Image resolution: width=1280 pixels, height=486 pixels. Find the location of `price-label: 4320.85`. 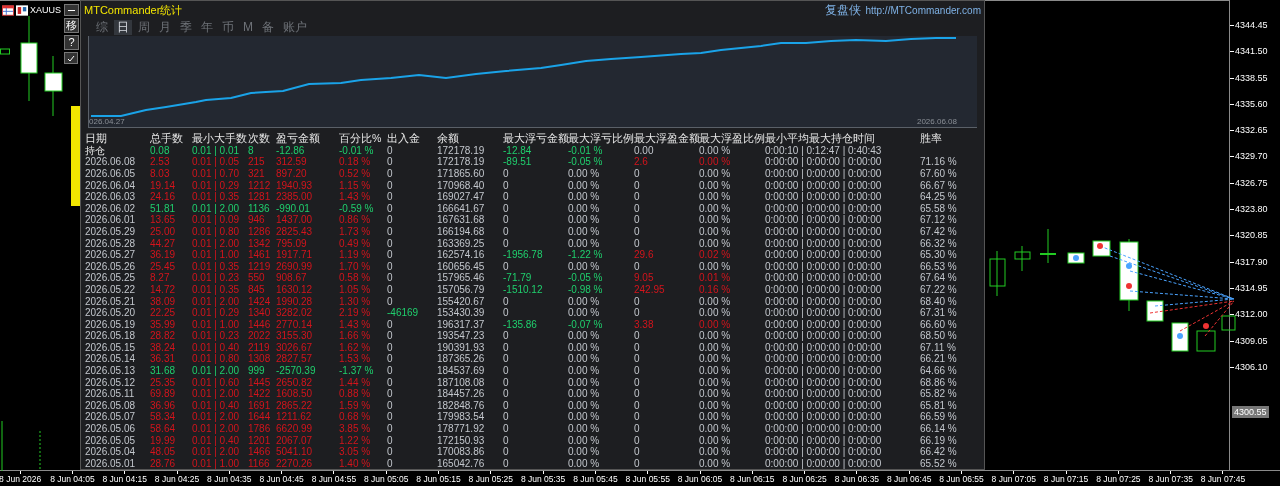

price-label: 4320.85 is located at coordinates (1251, 235).